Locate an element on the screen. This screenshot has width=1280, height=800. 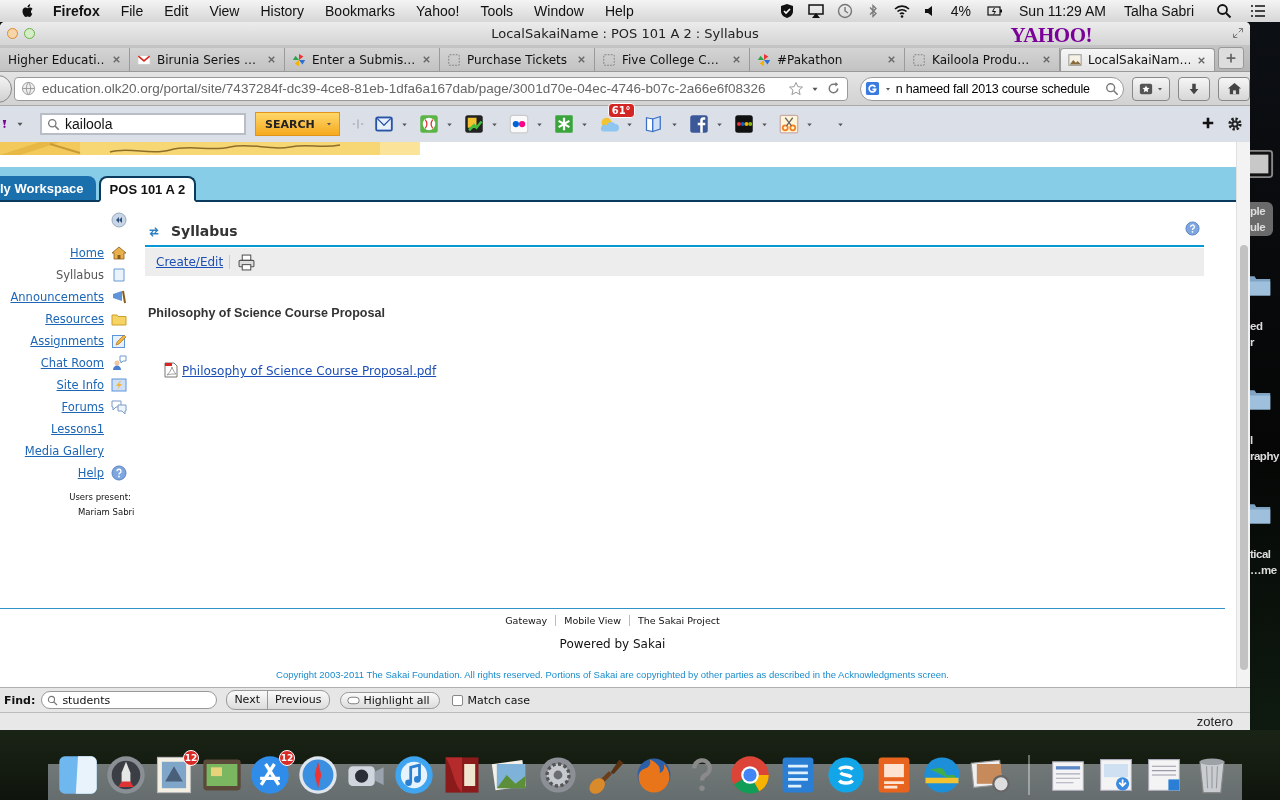
chart-up-icon is located at coordinates (473, 124).